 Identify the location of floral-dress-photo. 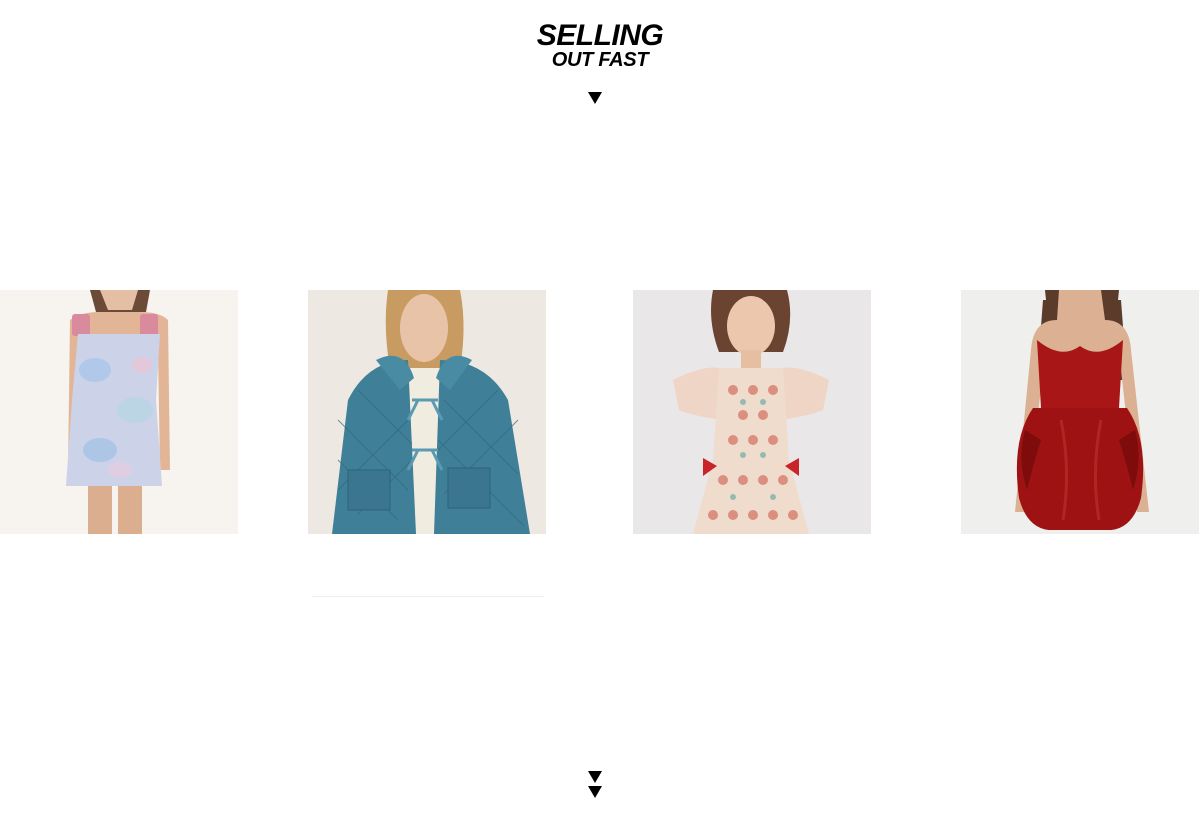
(752, 412).